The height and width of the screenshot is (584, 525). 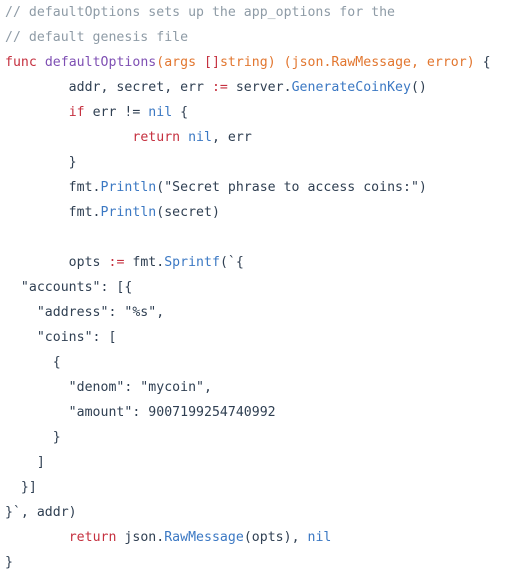 What do you see at coordinates (61, 337) in the screenshot?
I see `code-token-string: "coins": [` at bounding box center [61, 337].